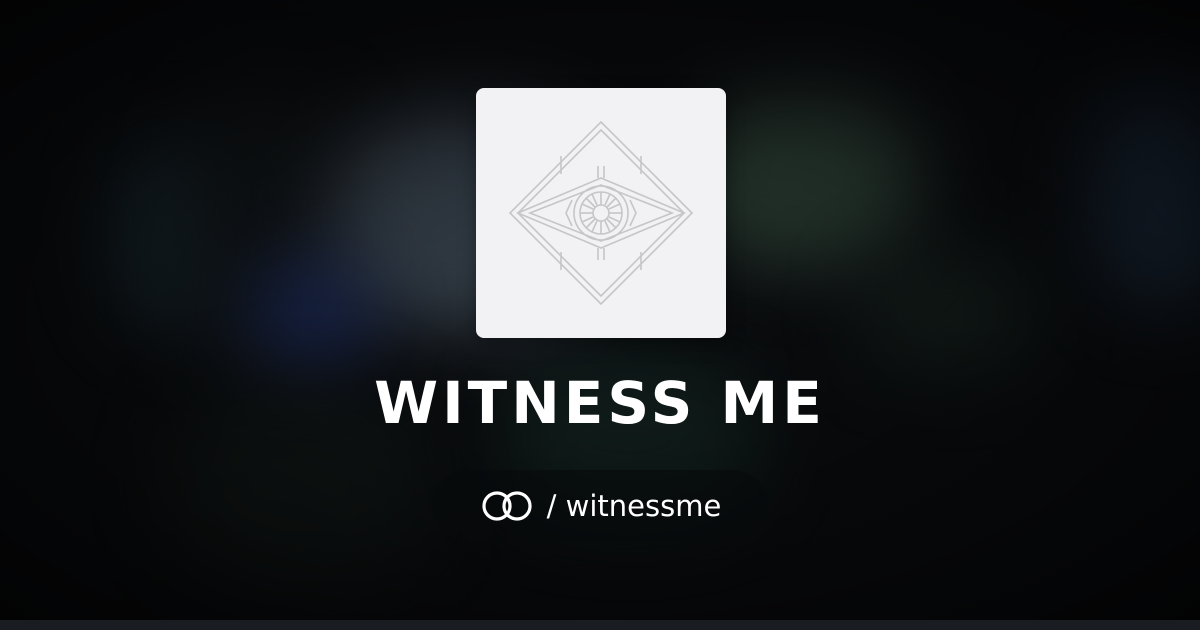  I want to click on profile-handle-link: / witnessme, so click(600, 506).